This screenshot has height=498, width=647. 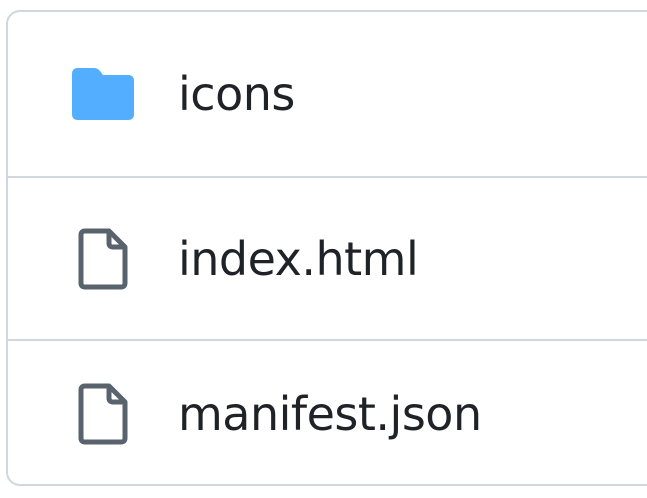 What do you see at coordinates (298, 259) in the screenshot?
I see `file-name: index.html` at bounding box center [298, 259].